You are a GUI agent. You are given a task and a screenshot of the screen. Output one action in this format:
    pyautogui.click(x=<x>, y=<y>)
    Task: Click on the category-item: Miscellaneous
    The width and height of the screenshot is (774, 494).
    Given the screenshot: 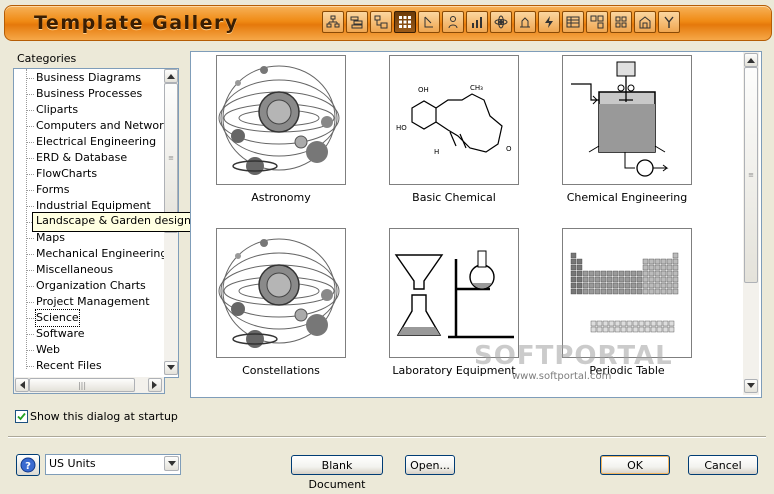 What is the action you would take?
    pyautogui.click(x=74, y=270)
    